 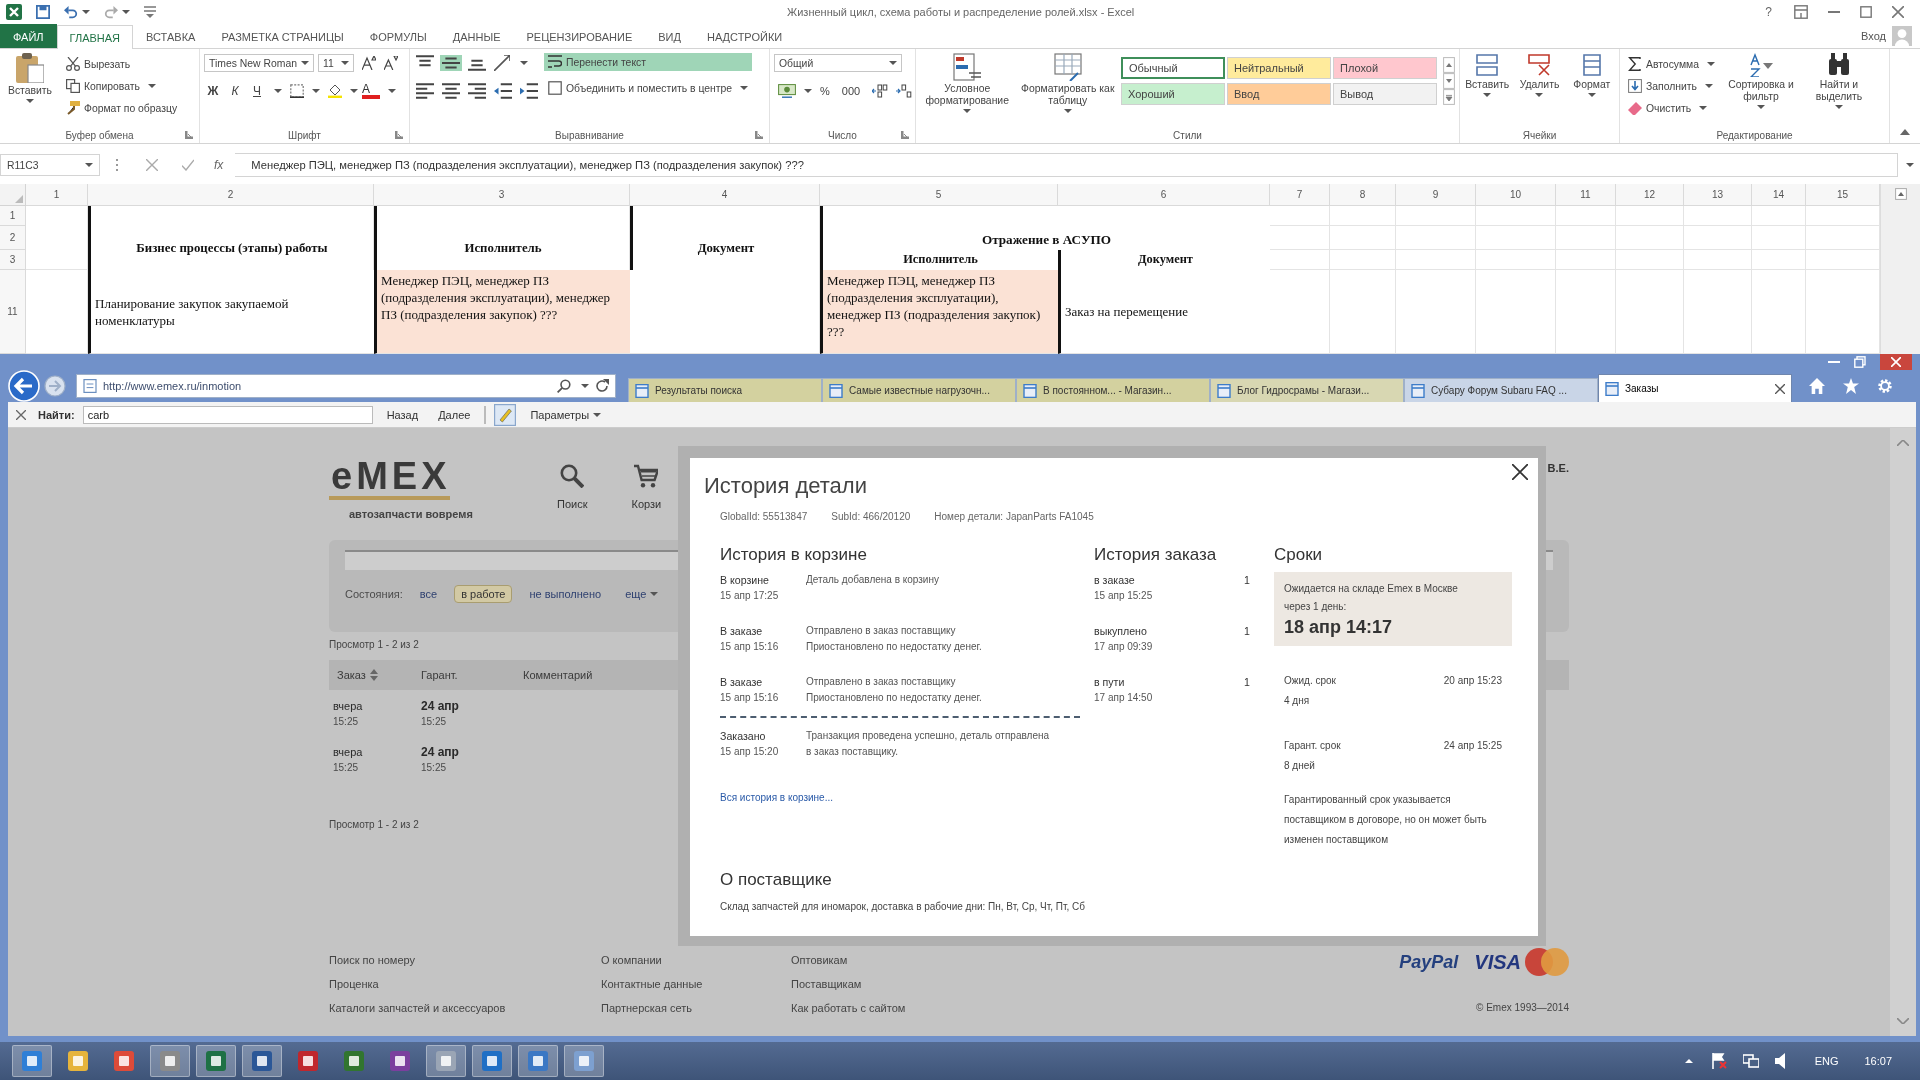 What do you see at coordinates (1558, 468) in the screenshot?
I see `user-name: В.Е.` at bounding box center [1558, 468].